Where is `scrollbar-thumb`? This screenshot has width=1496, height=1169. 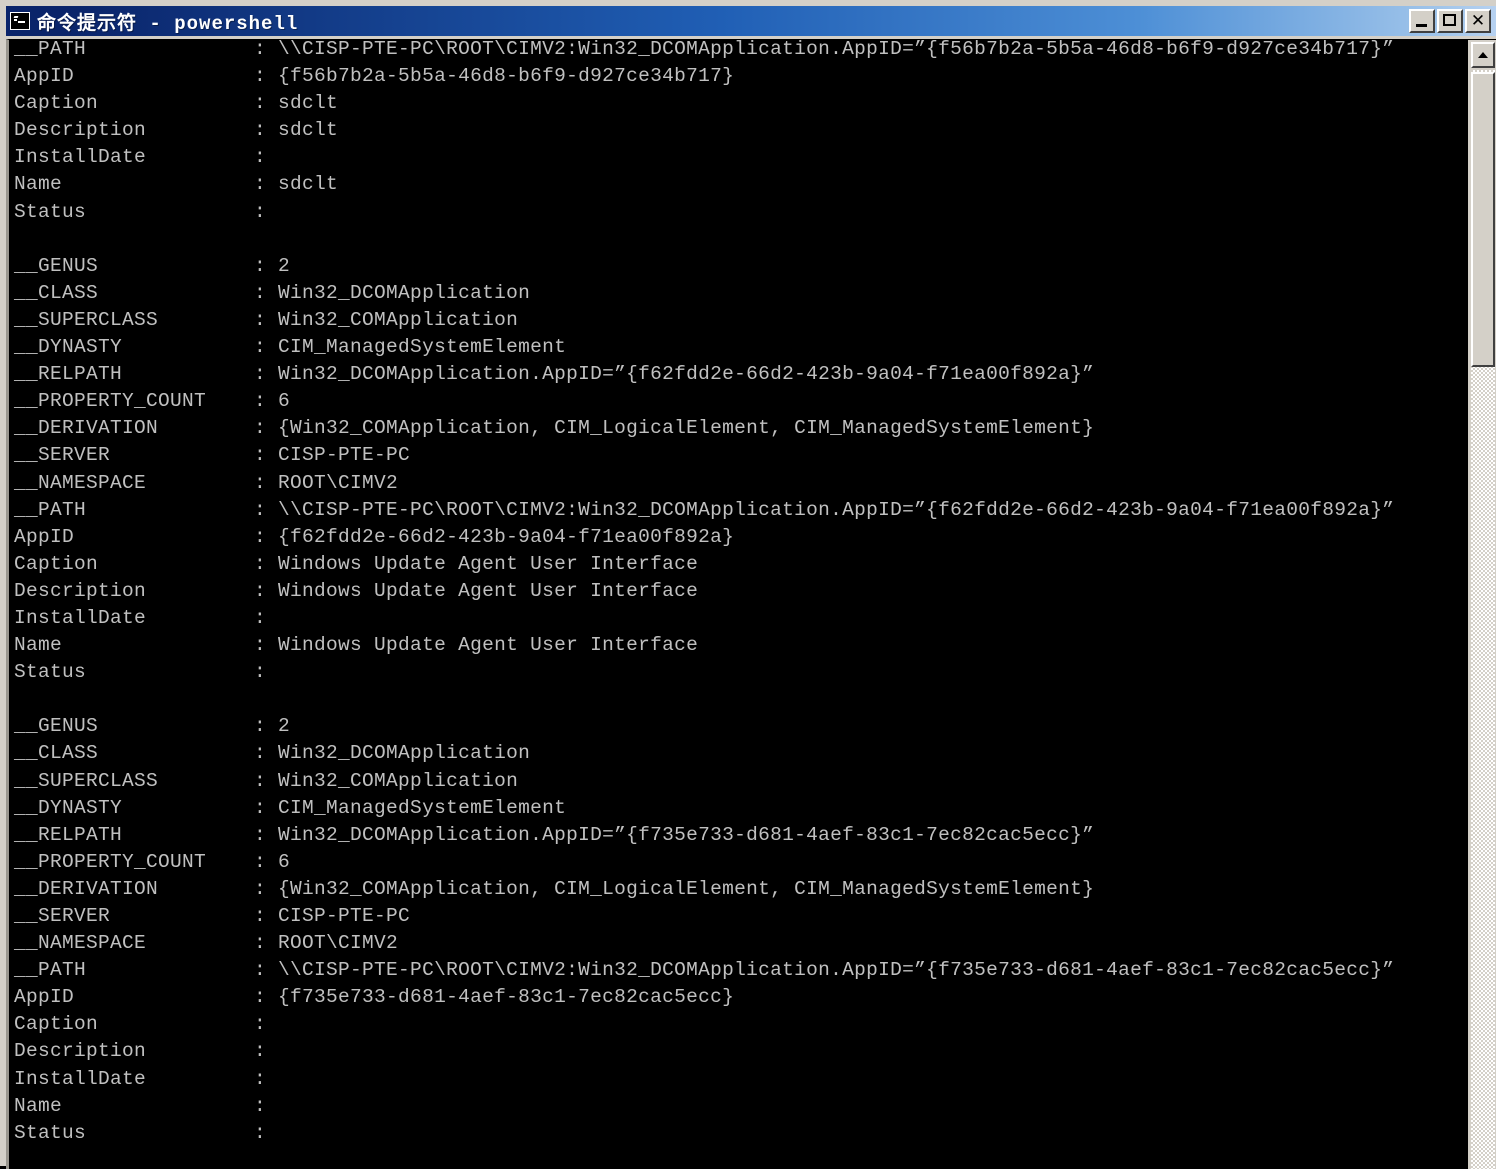
scrollbar-thumb is located at coordinates (1483, 219).